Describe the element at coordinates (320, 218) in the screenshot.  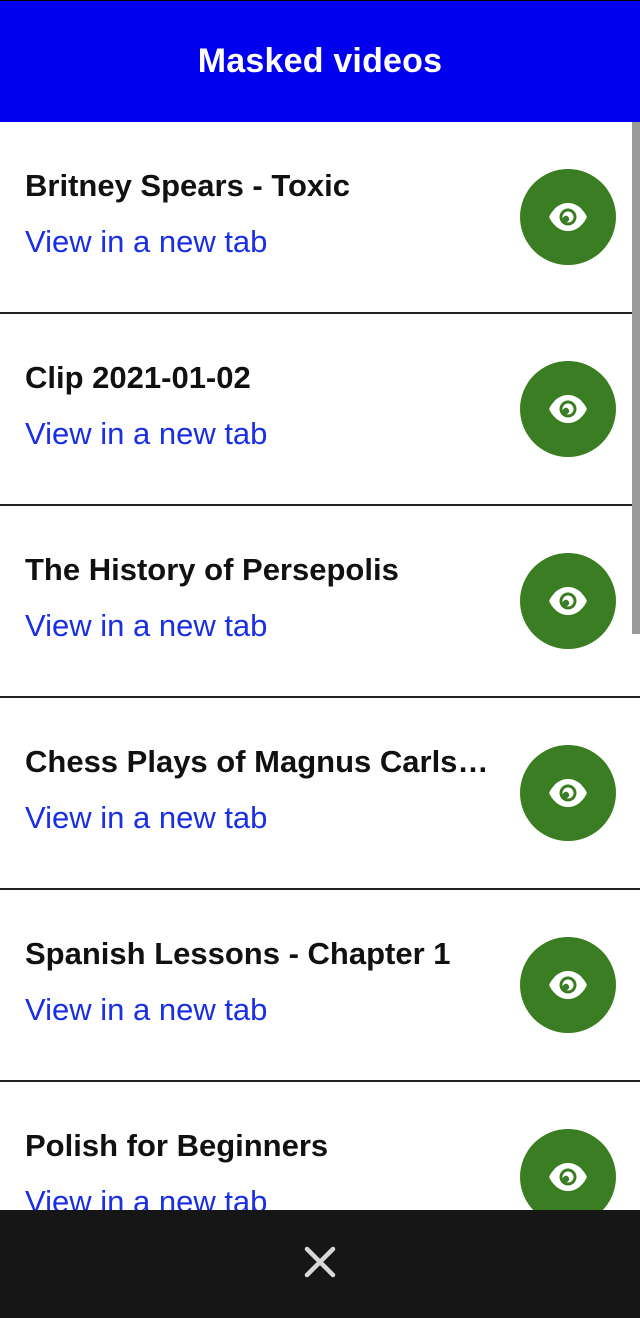
I see `list-item: Britney Spears - Toxic View in a new tab` at that location.